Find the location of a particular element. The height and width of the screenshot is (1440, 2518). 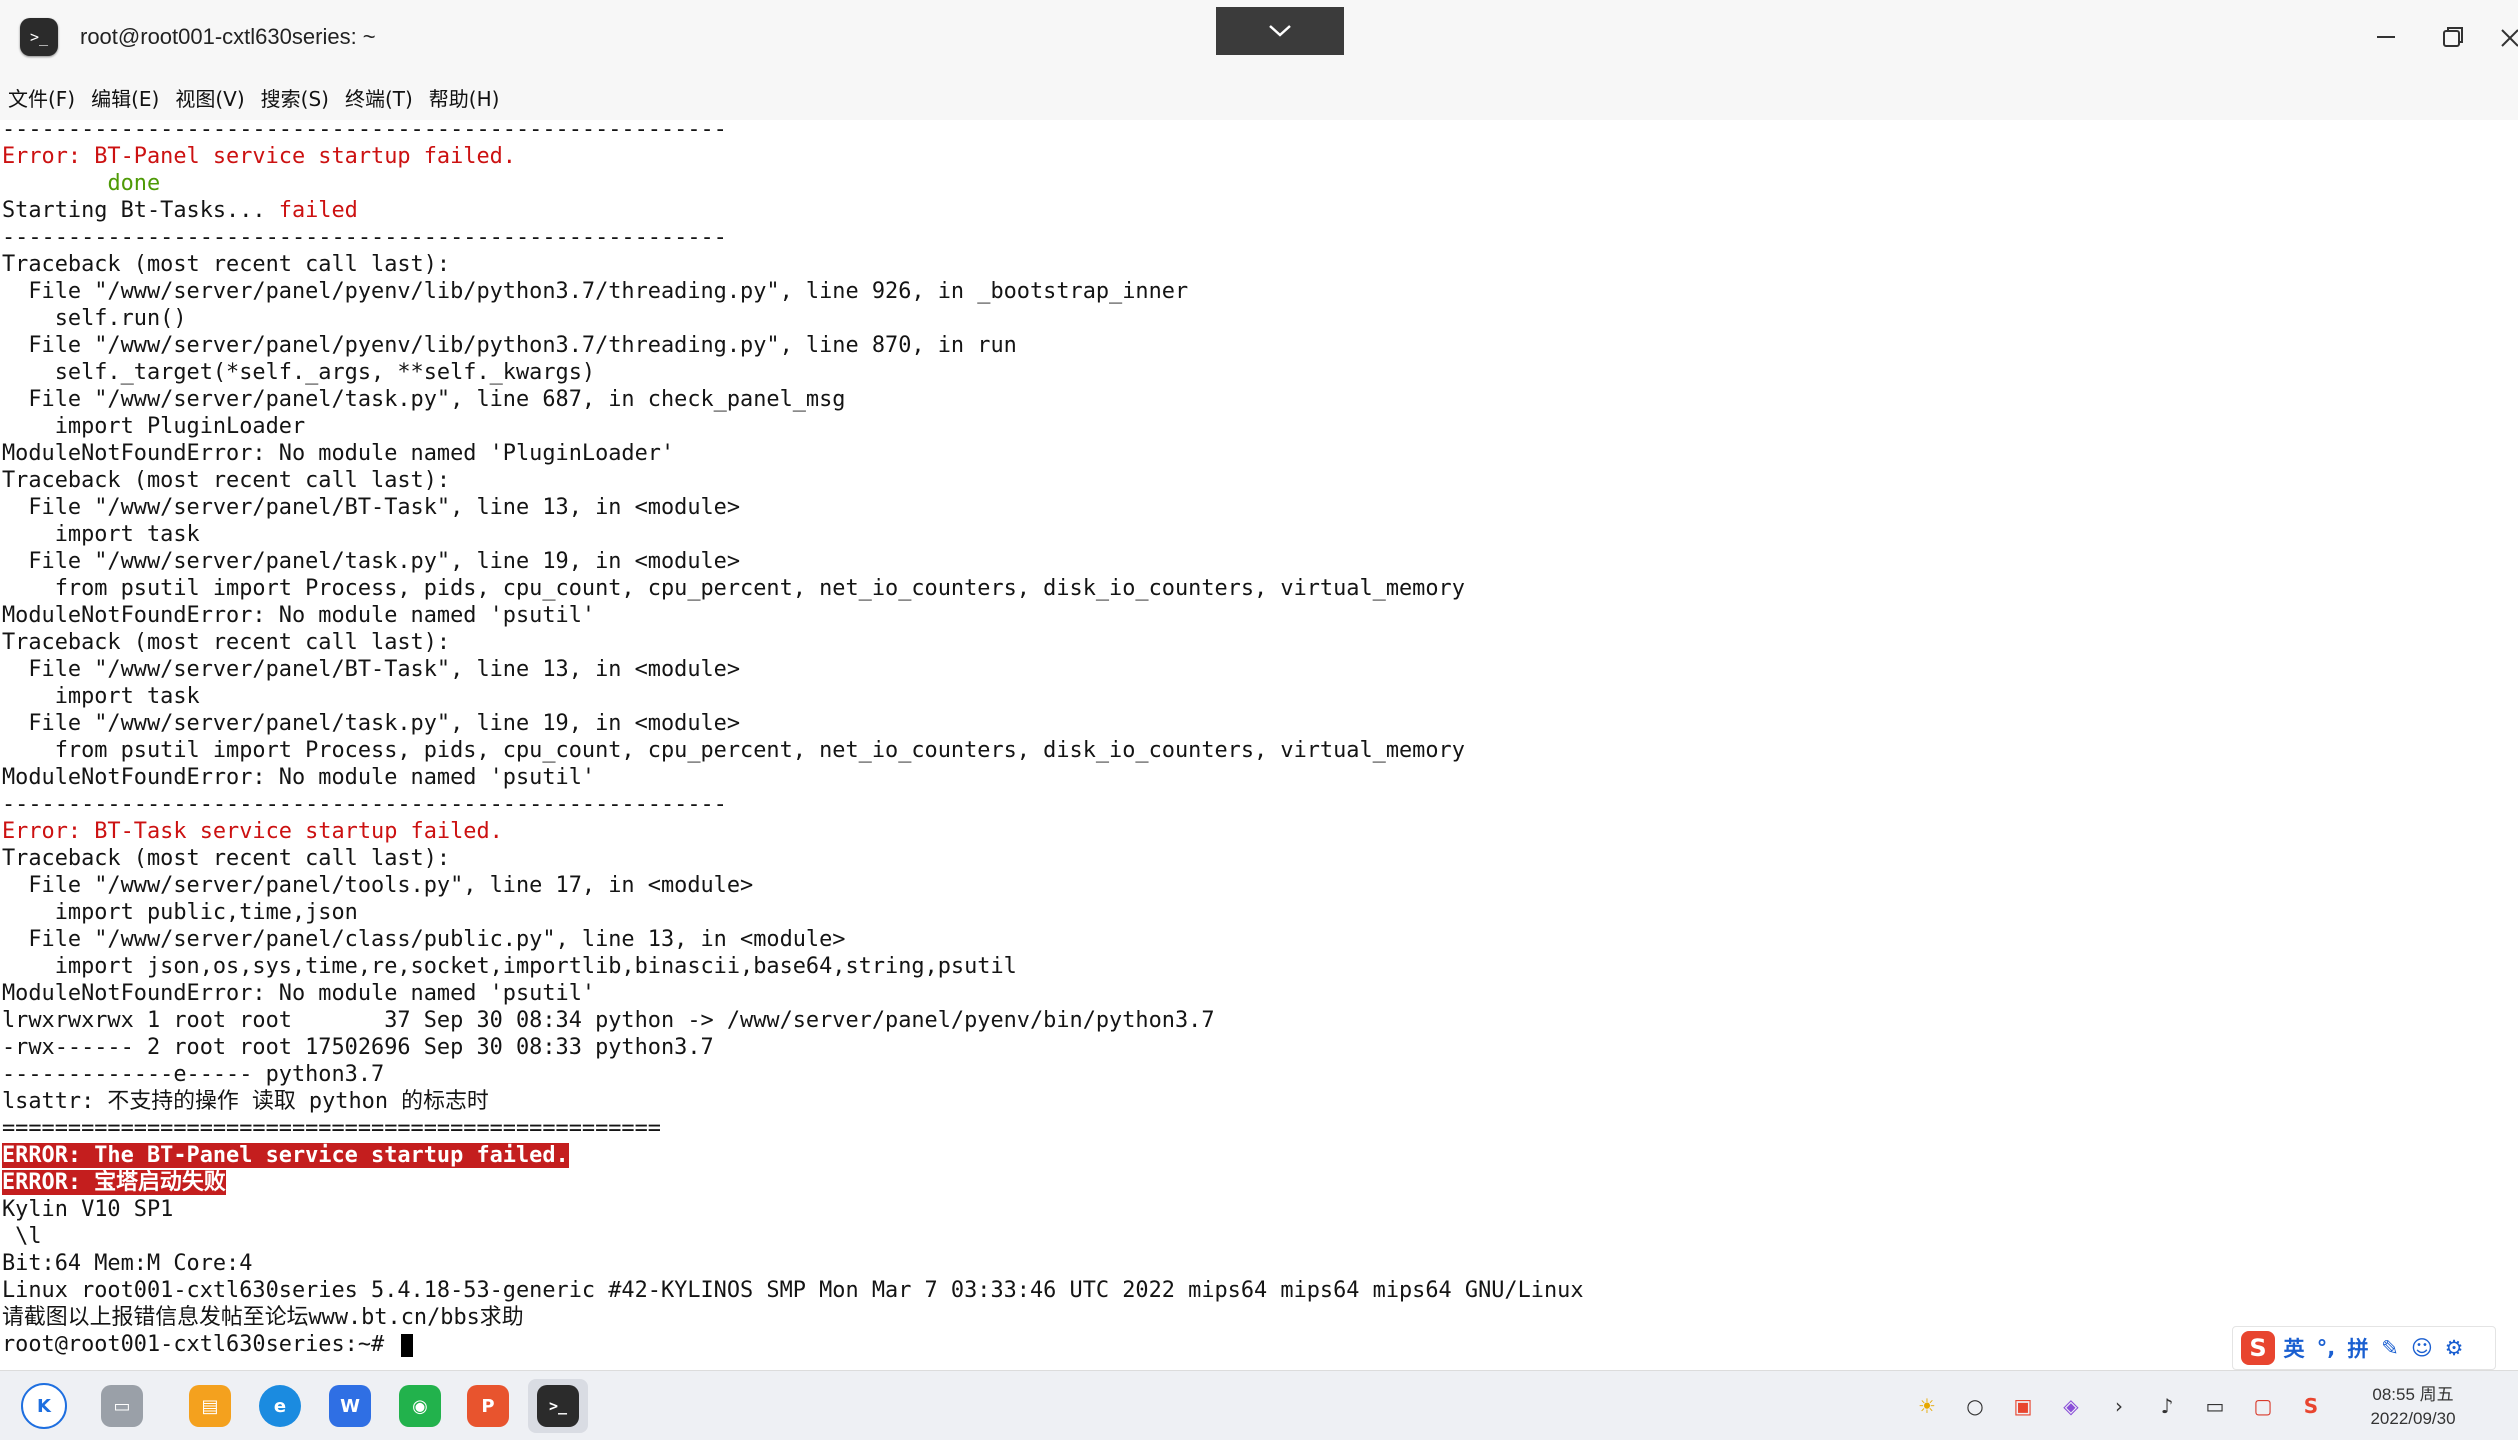

volume-icon: ♪ is located at coordinates (2167, 1406).